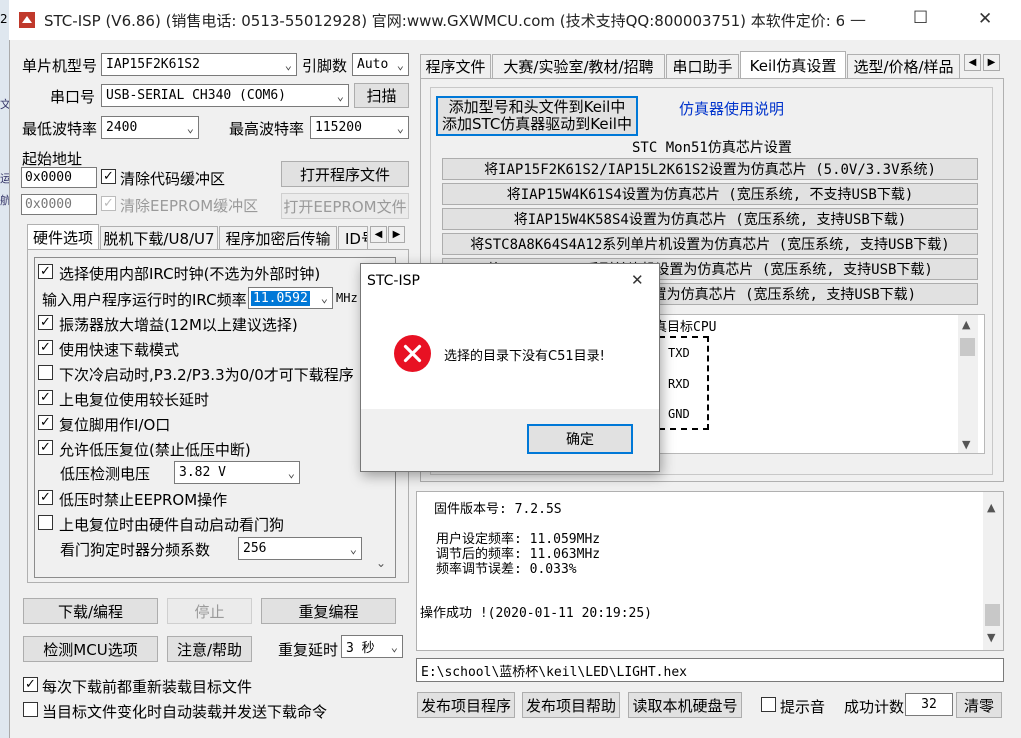 Image resolution: width=1021 pixels, height=738 pixels. Describe the element at coordinates (159, 237) in the screenshot. I see `tab-offline-download: 脱机下载/U8/U7` at that location.